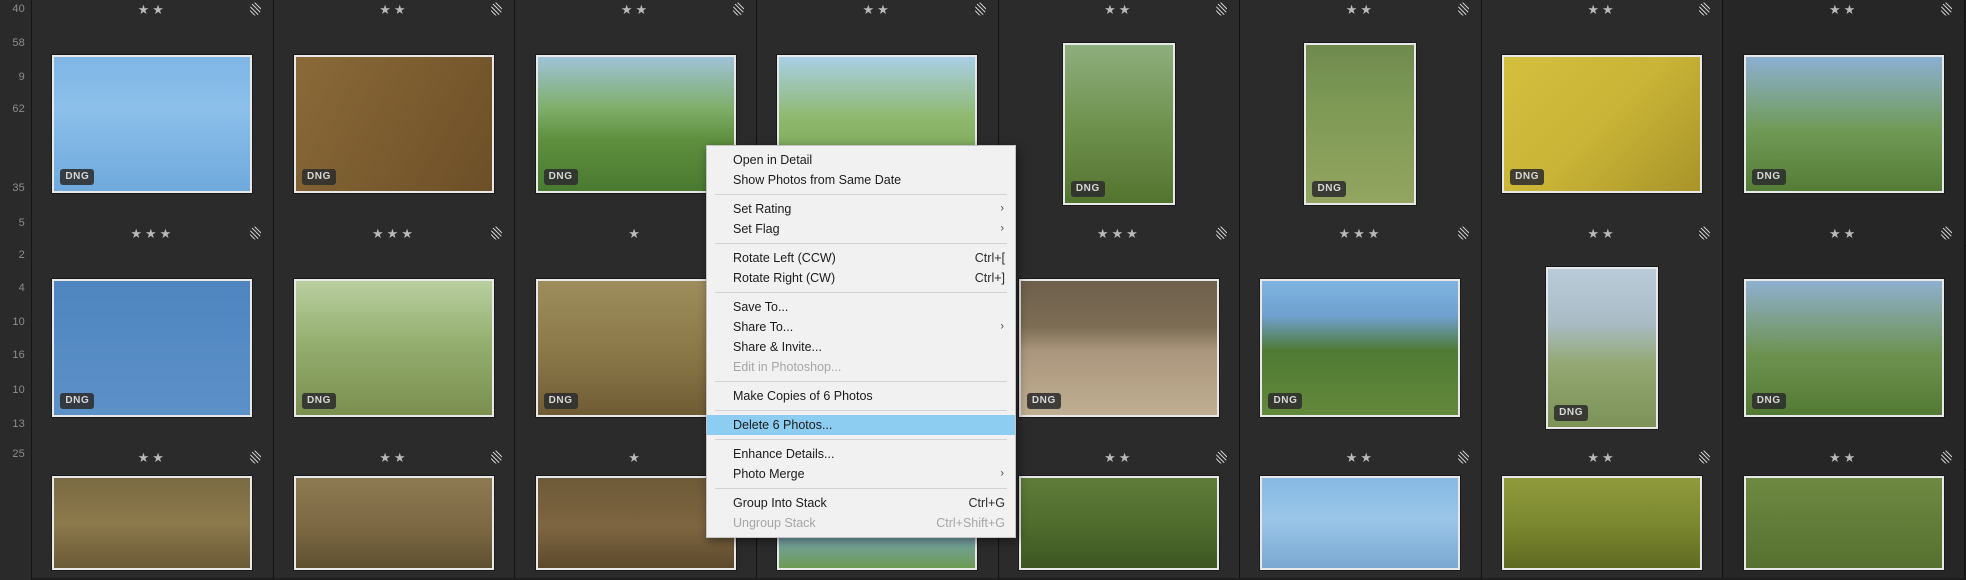 This screenshot has width=1966, height=580. What do you see at coordinates (861, 180) in the screenshot?
I see `menu-item-show-photos-from-same-date: Show Photos from Same Date` at bounding box center [861, 180].